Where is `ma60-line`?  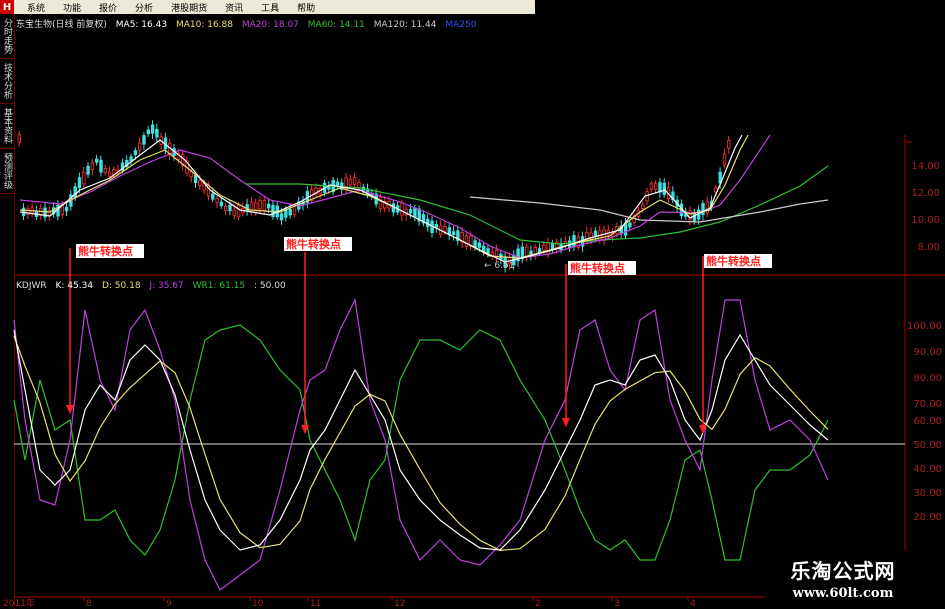 ma60-line is located at coordinates (537, 205).